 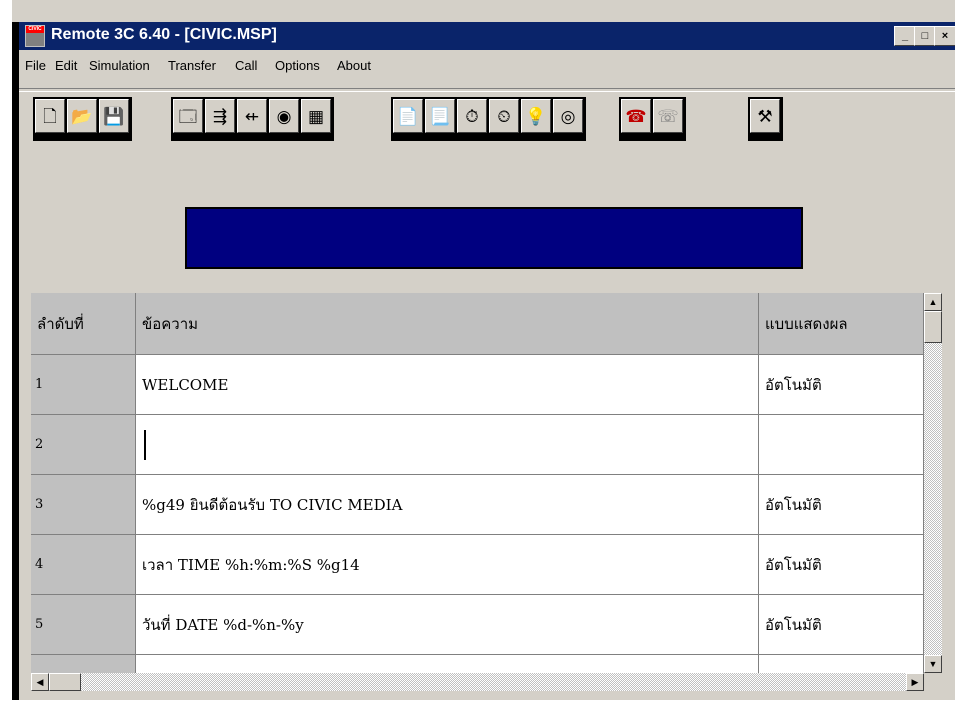 What do you see at coordinates (65, 682) in the screenshot?
I see `horizontal-scroll-thumb` at bounding box center [65, 682].